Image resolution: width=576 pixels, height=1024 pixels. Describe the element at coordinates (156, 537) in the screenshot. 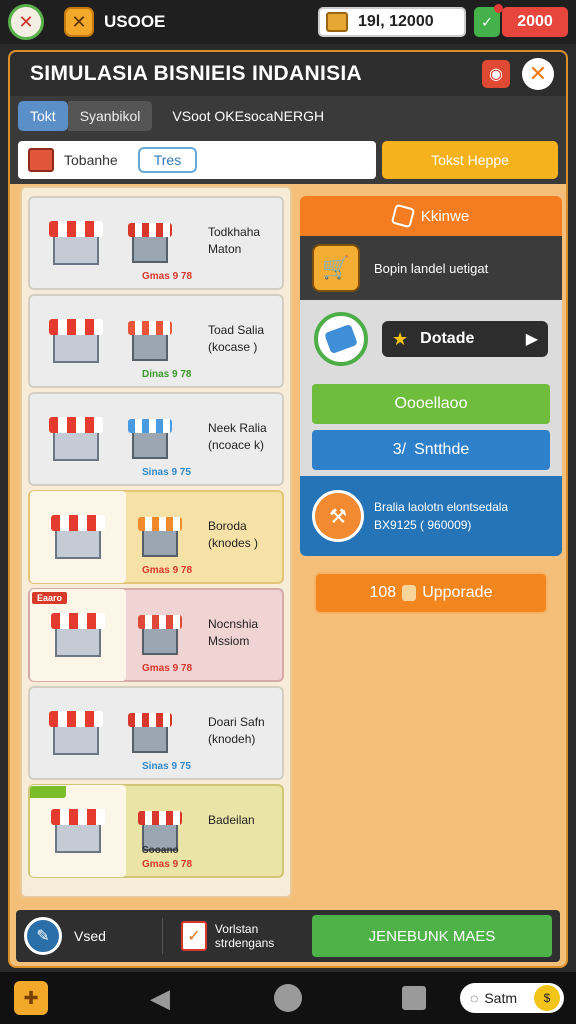

I see `shop-item: Boroda (knodes ) Gmas 9 78` at that location.